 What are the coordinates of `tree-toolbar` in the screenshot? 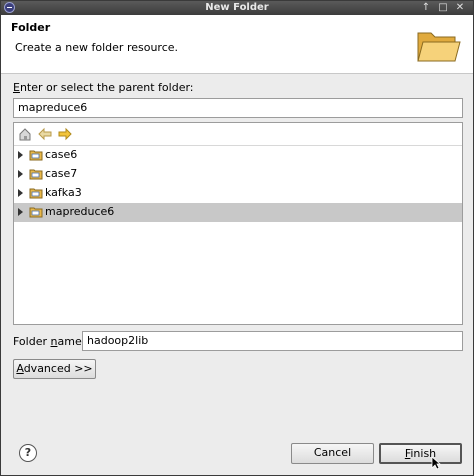 It's located at (238, 134).